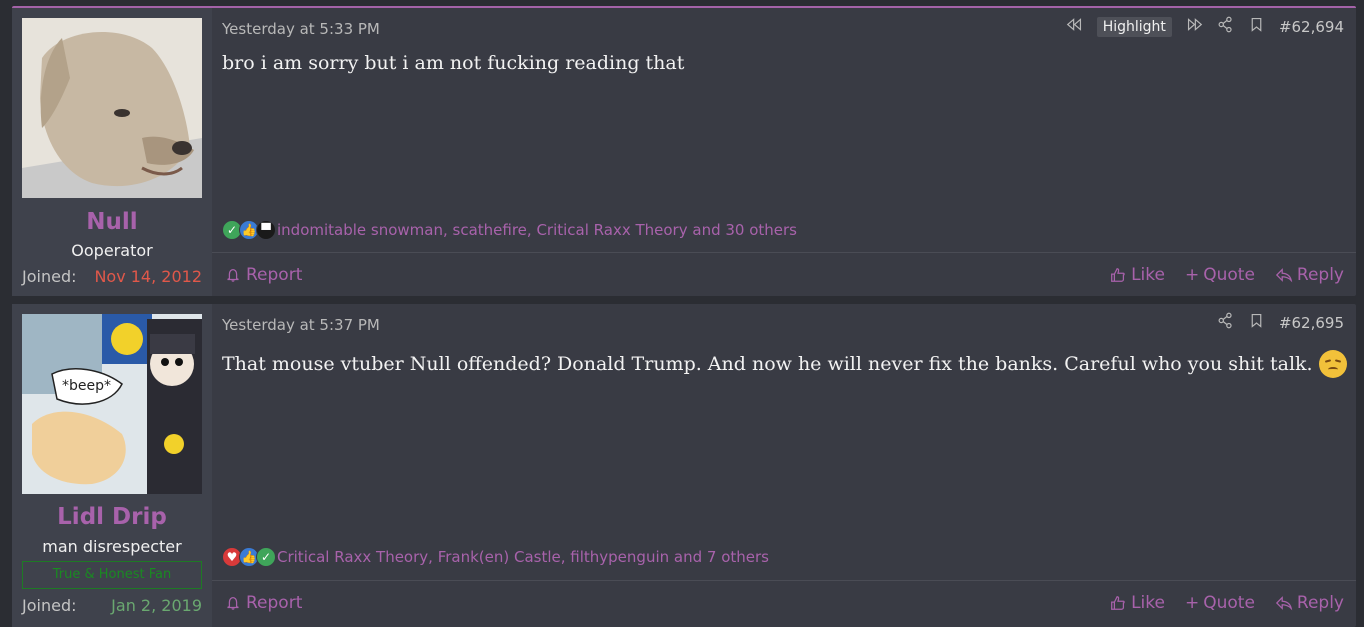  I want to click on fast-forward-icon, so click(1194, 26).